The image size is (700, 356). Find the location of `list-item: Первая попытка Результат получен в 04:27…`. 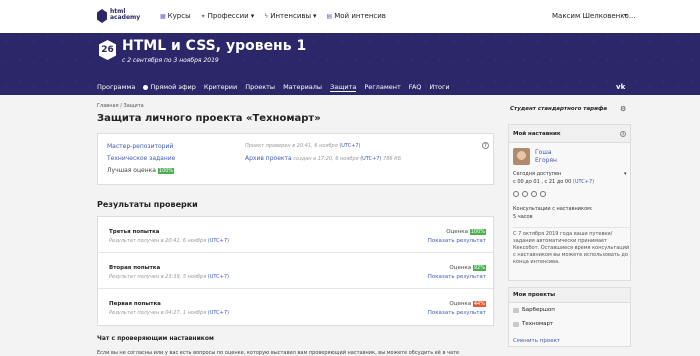

list-item: Первая попытка Результат получен в 04:27… is located at coordinates (297, 308).